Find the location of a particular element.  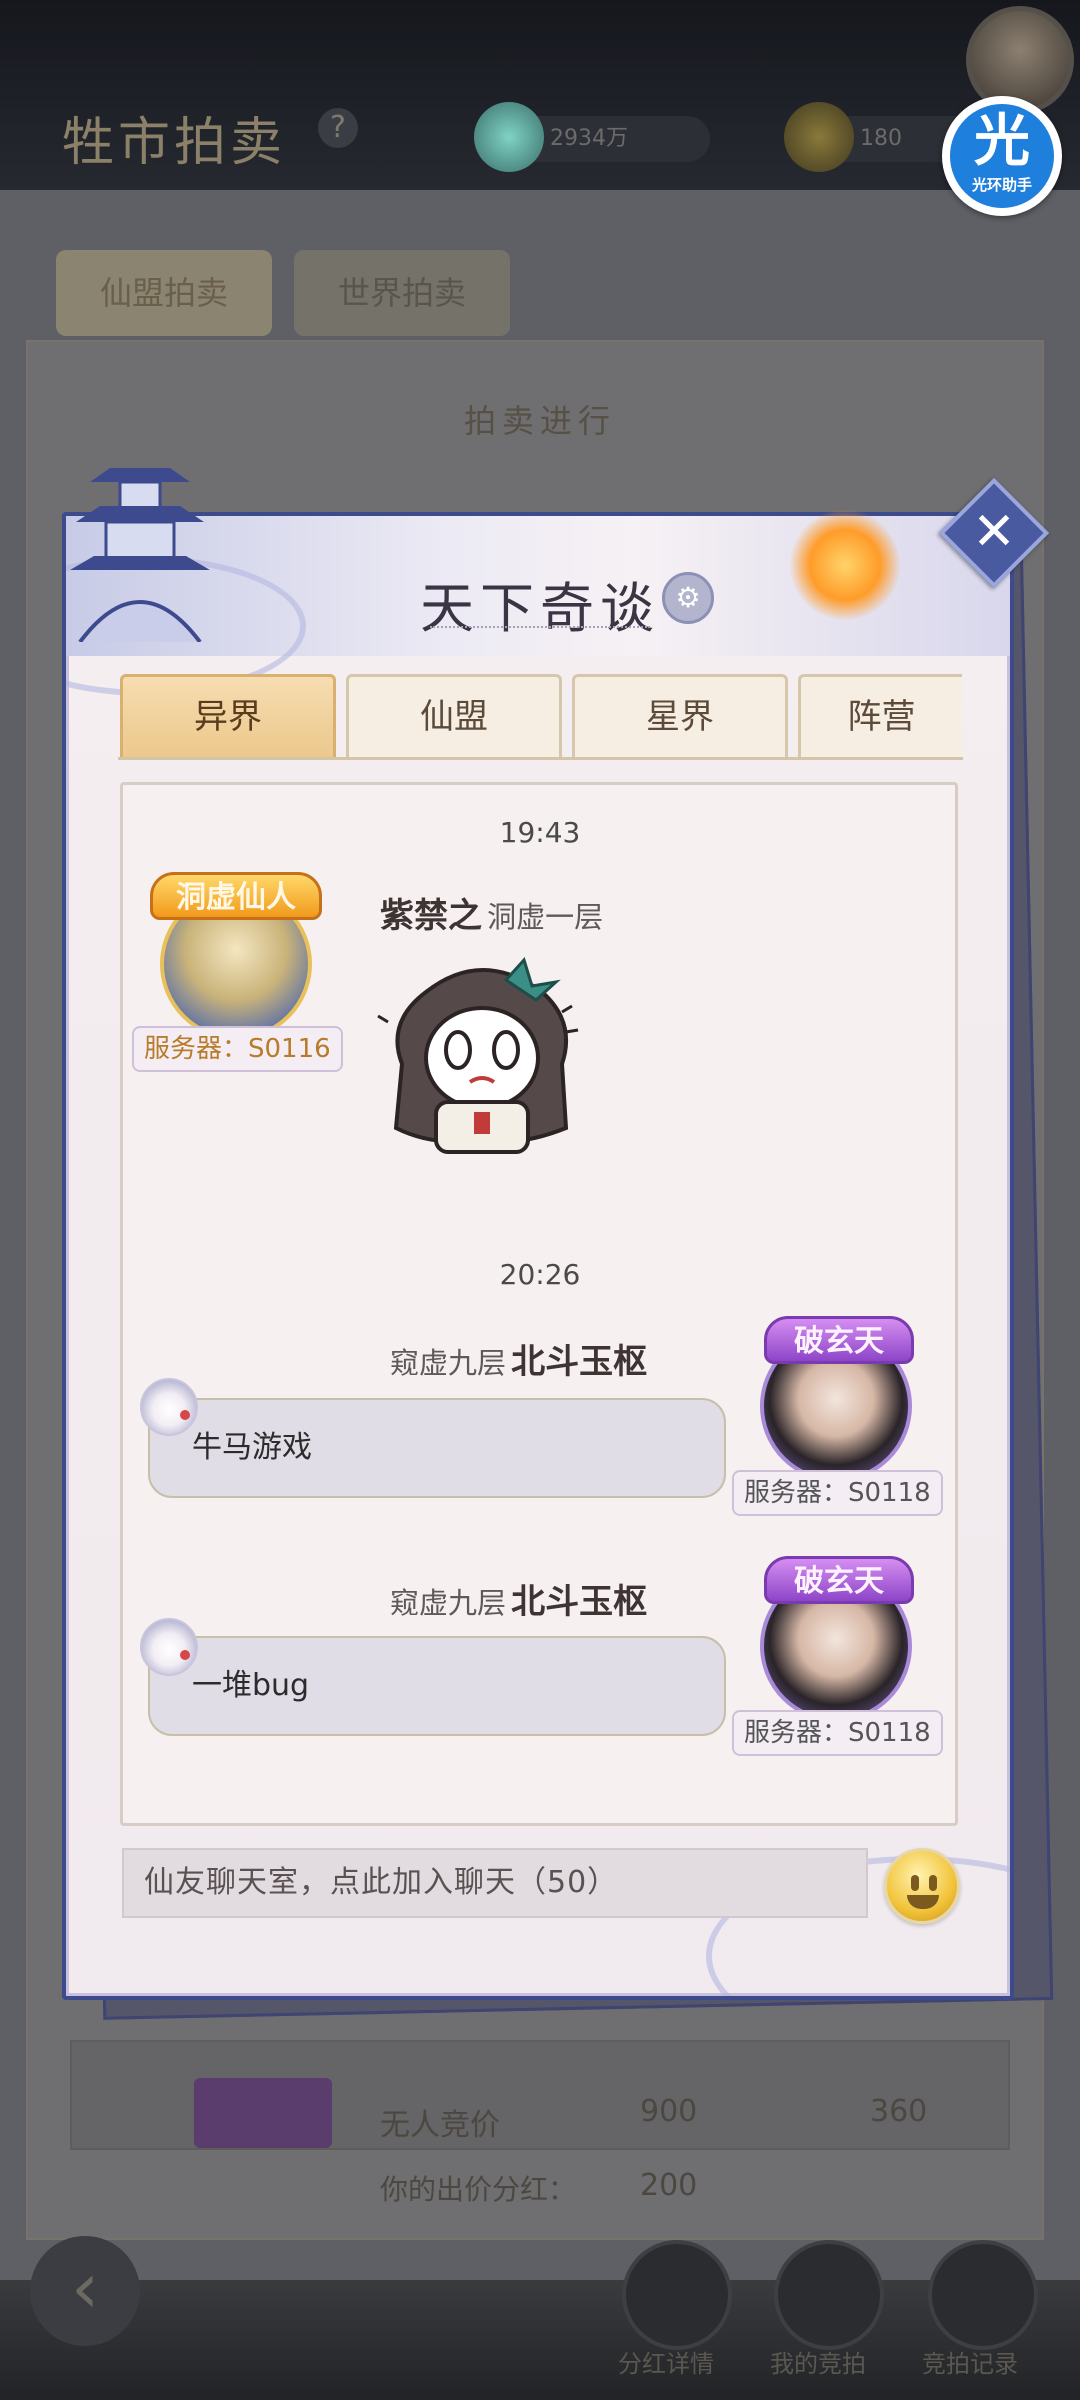

tab-xianmeng: 仙盟 is located at coordinates (454, 717).